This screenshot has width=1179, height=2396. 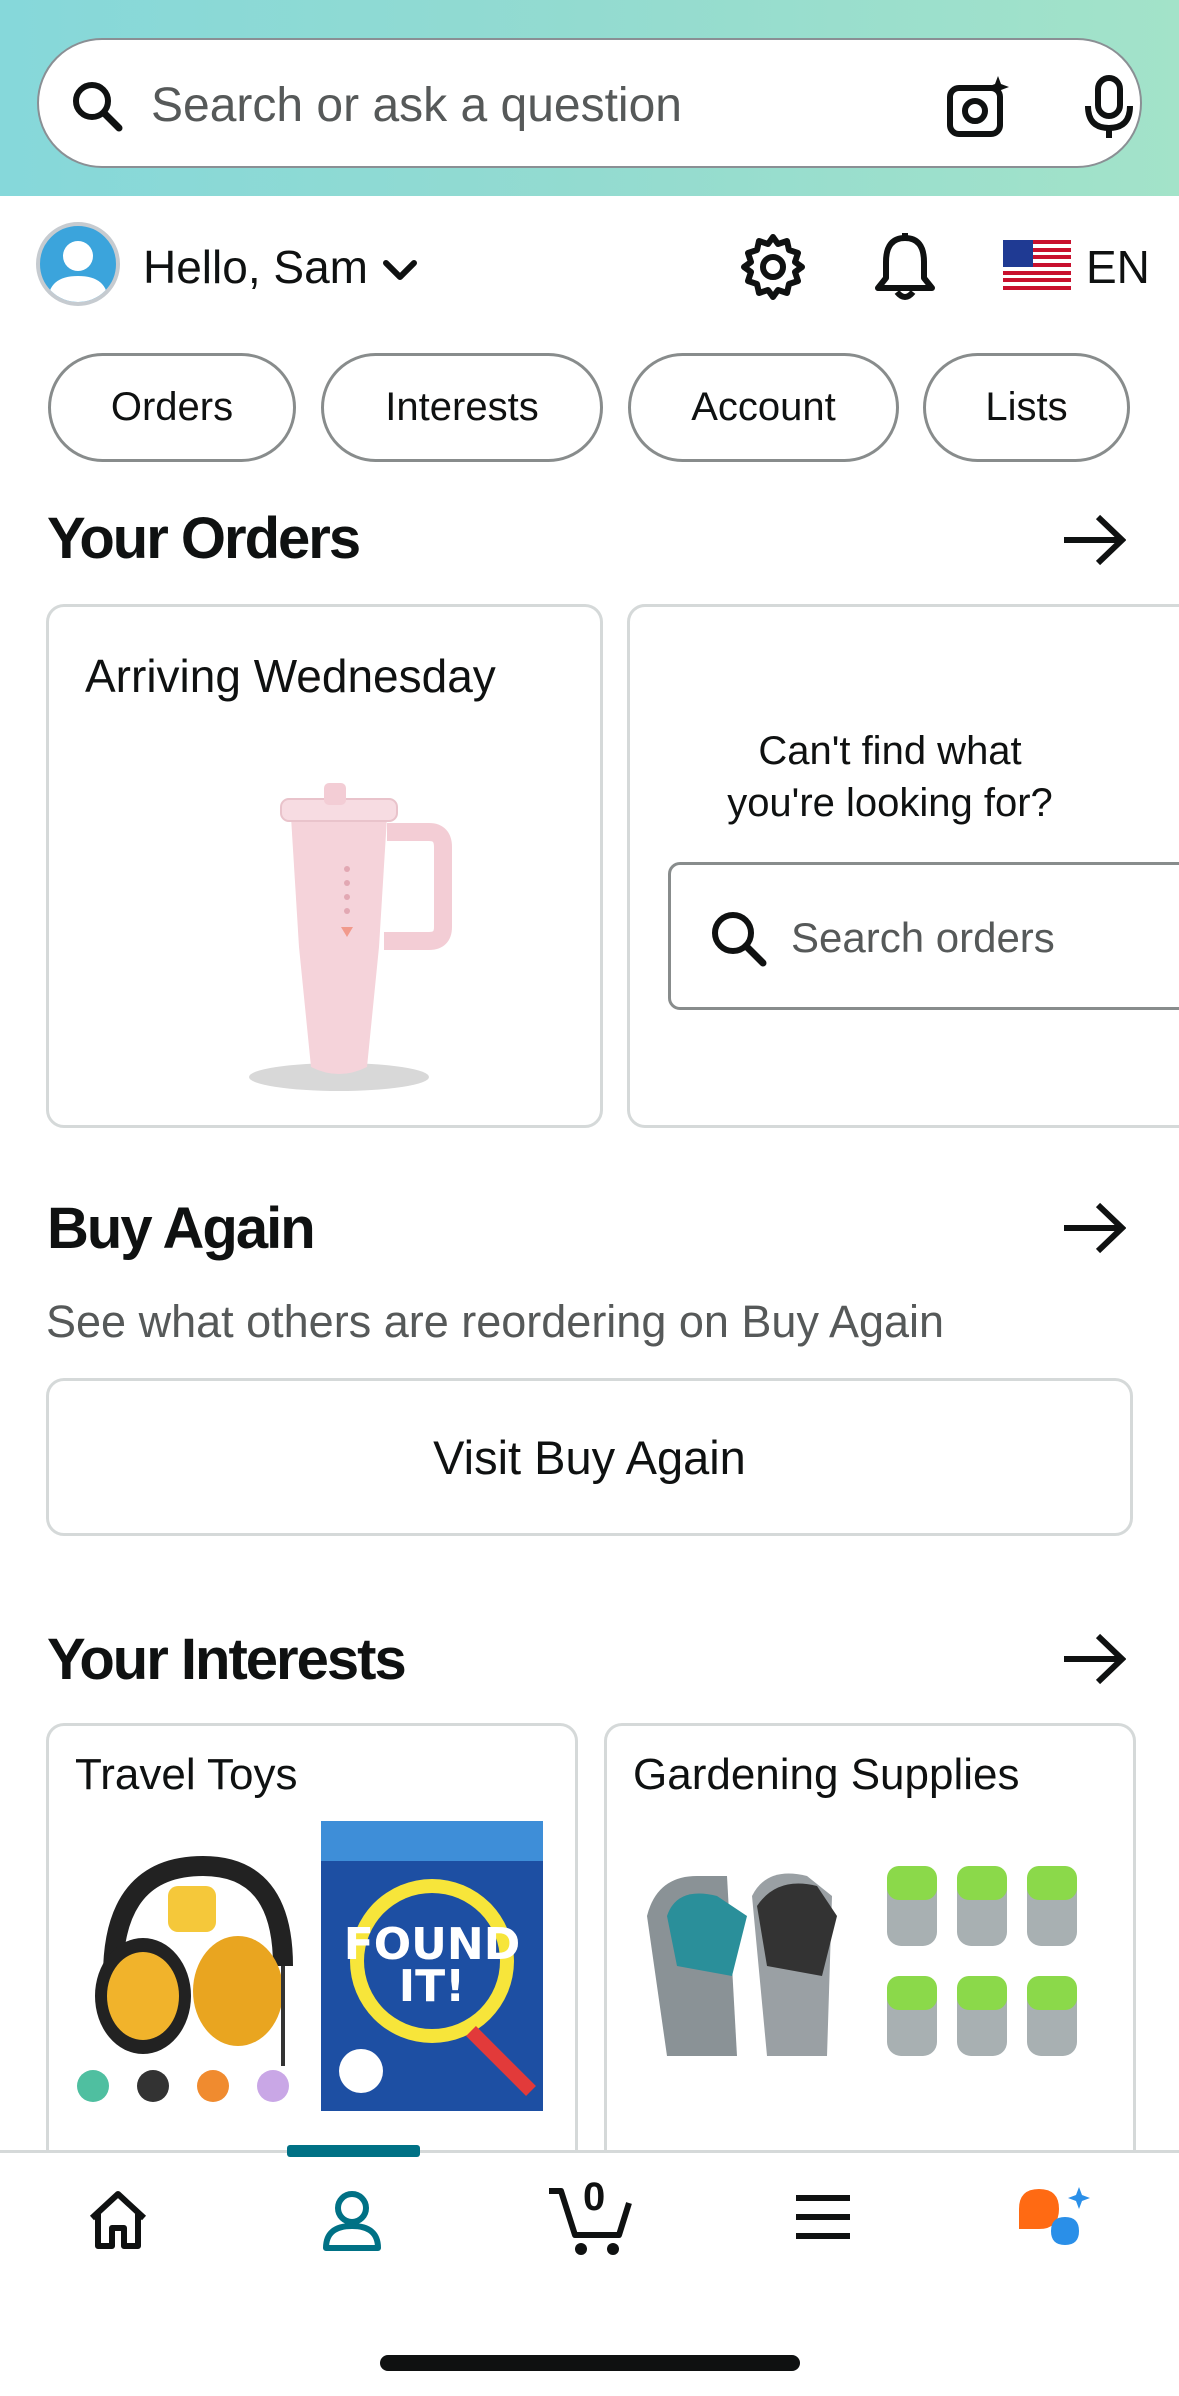 What do you see at coordinates (1094, 540) in the screenshot?
I see `orders-arrow-icon` at bounding box center [1094, 540].